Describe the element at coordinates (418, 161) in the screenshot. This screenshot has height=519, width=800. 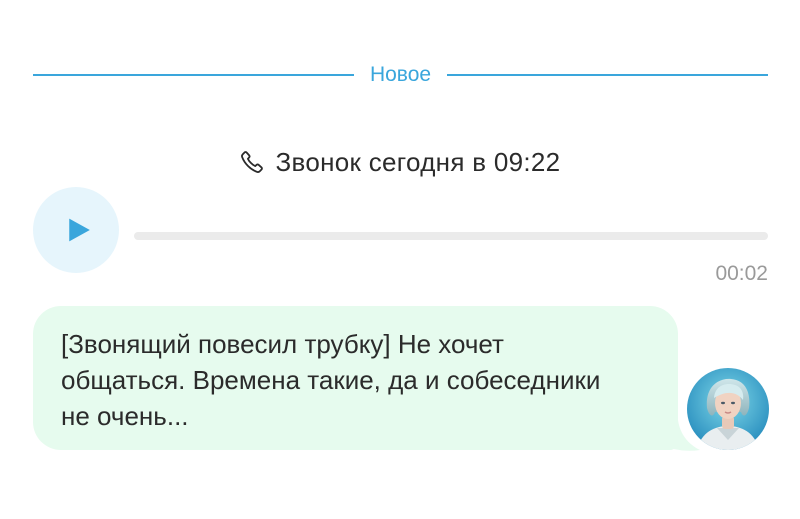
I see `call-title: Звонок сегодня в 09:22` at that location.